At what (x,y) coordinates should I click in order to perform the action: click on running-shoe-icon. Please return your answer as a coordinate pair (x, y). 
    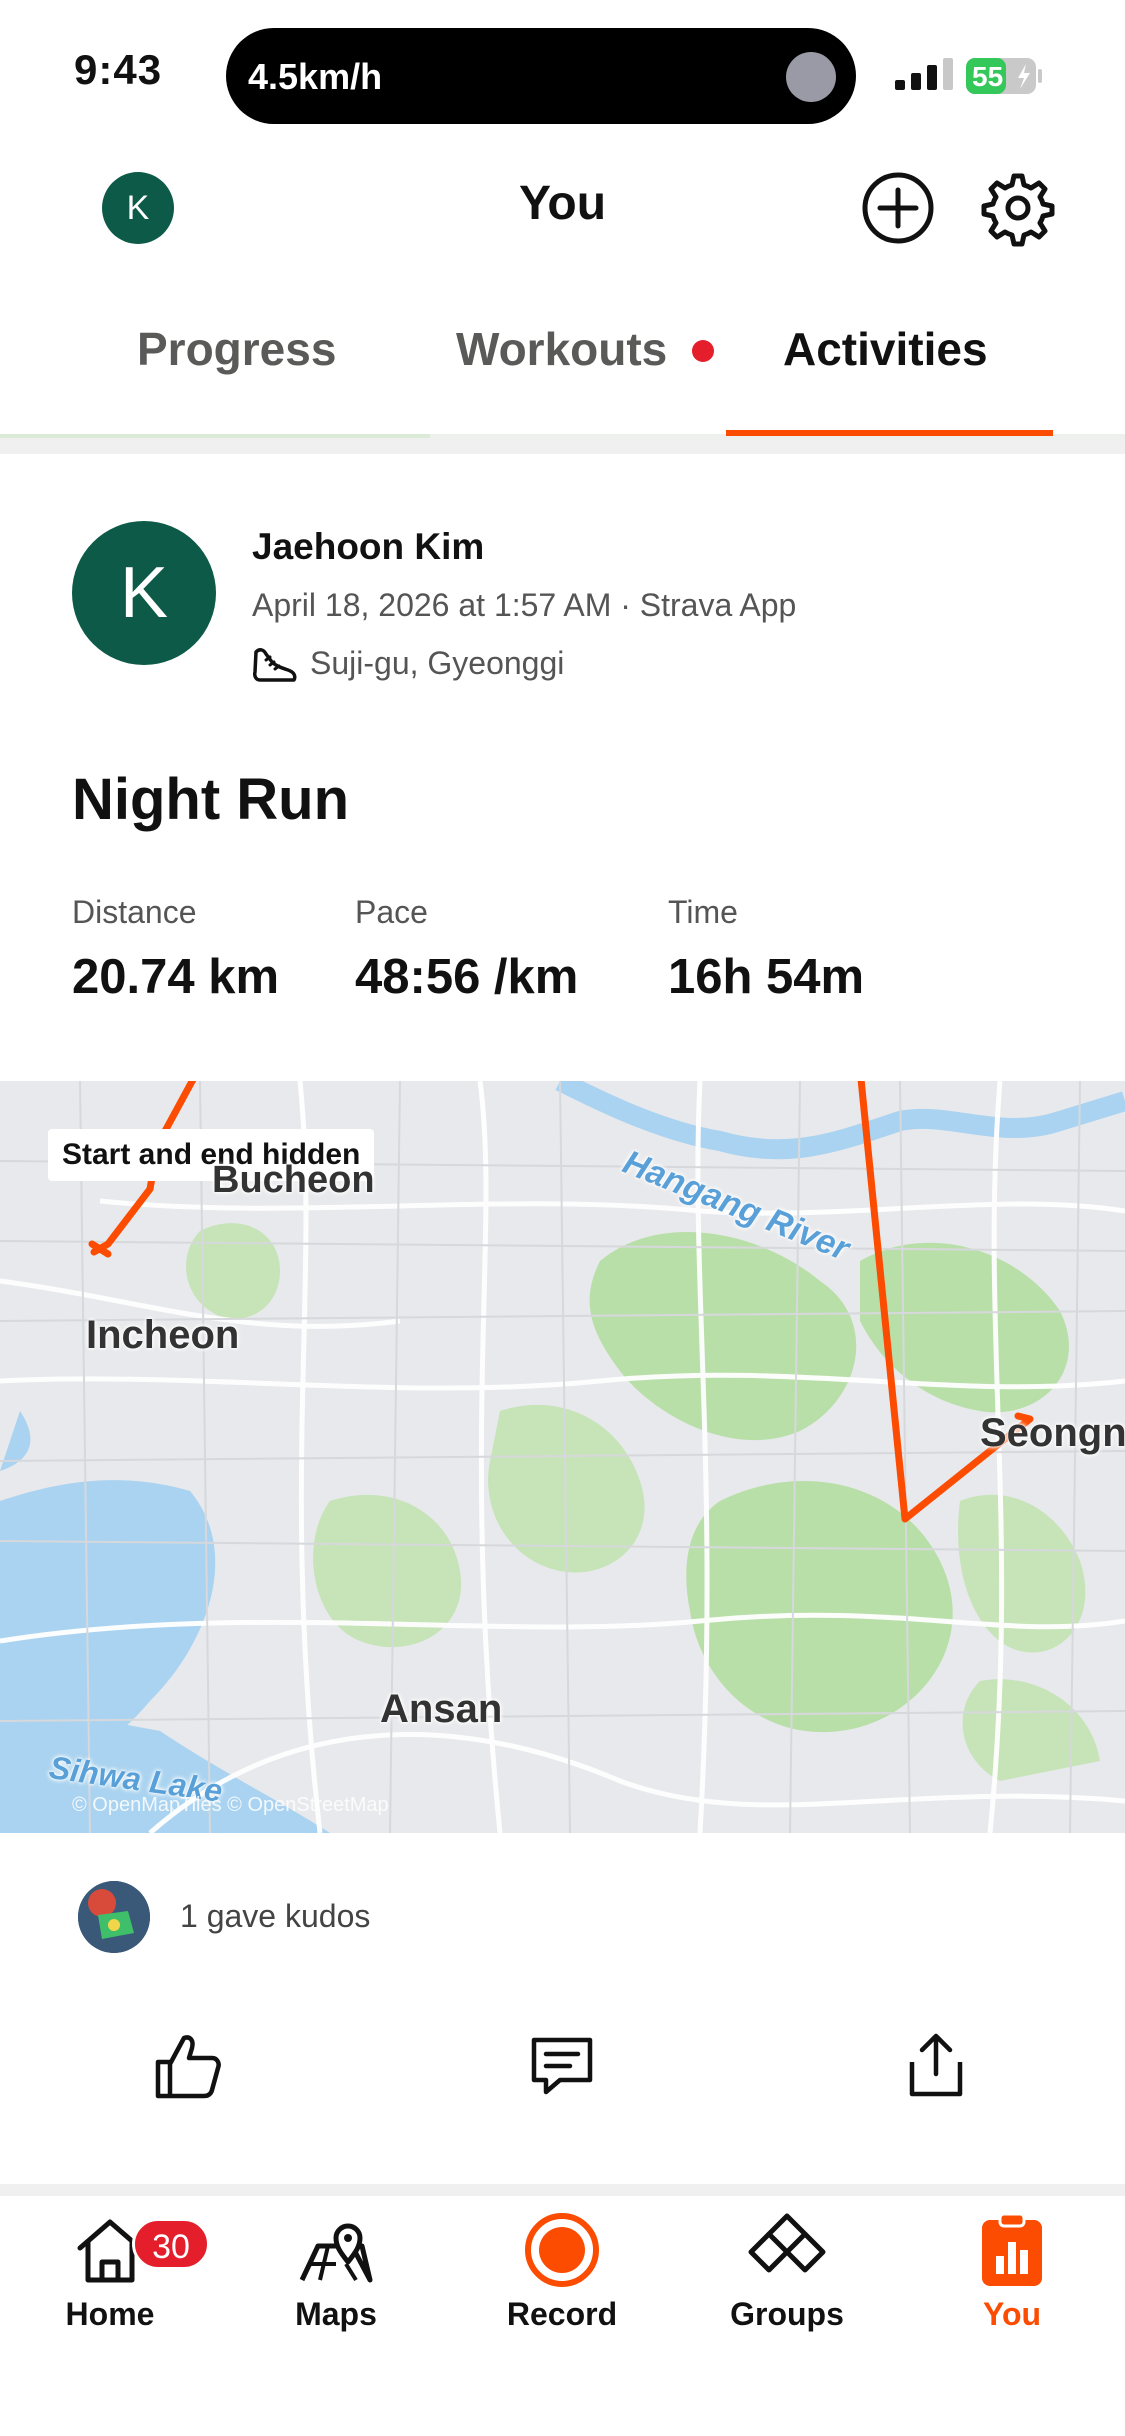
    Looking at the image, I should click on (275, 665).